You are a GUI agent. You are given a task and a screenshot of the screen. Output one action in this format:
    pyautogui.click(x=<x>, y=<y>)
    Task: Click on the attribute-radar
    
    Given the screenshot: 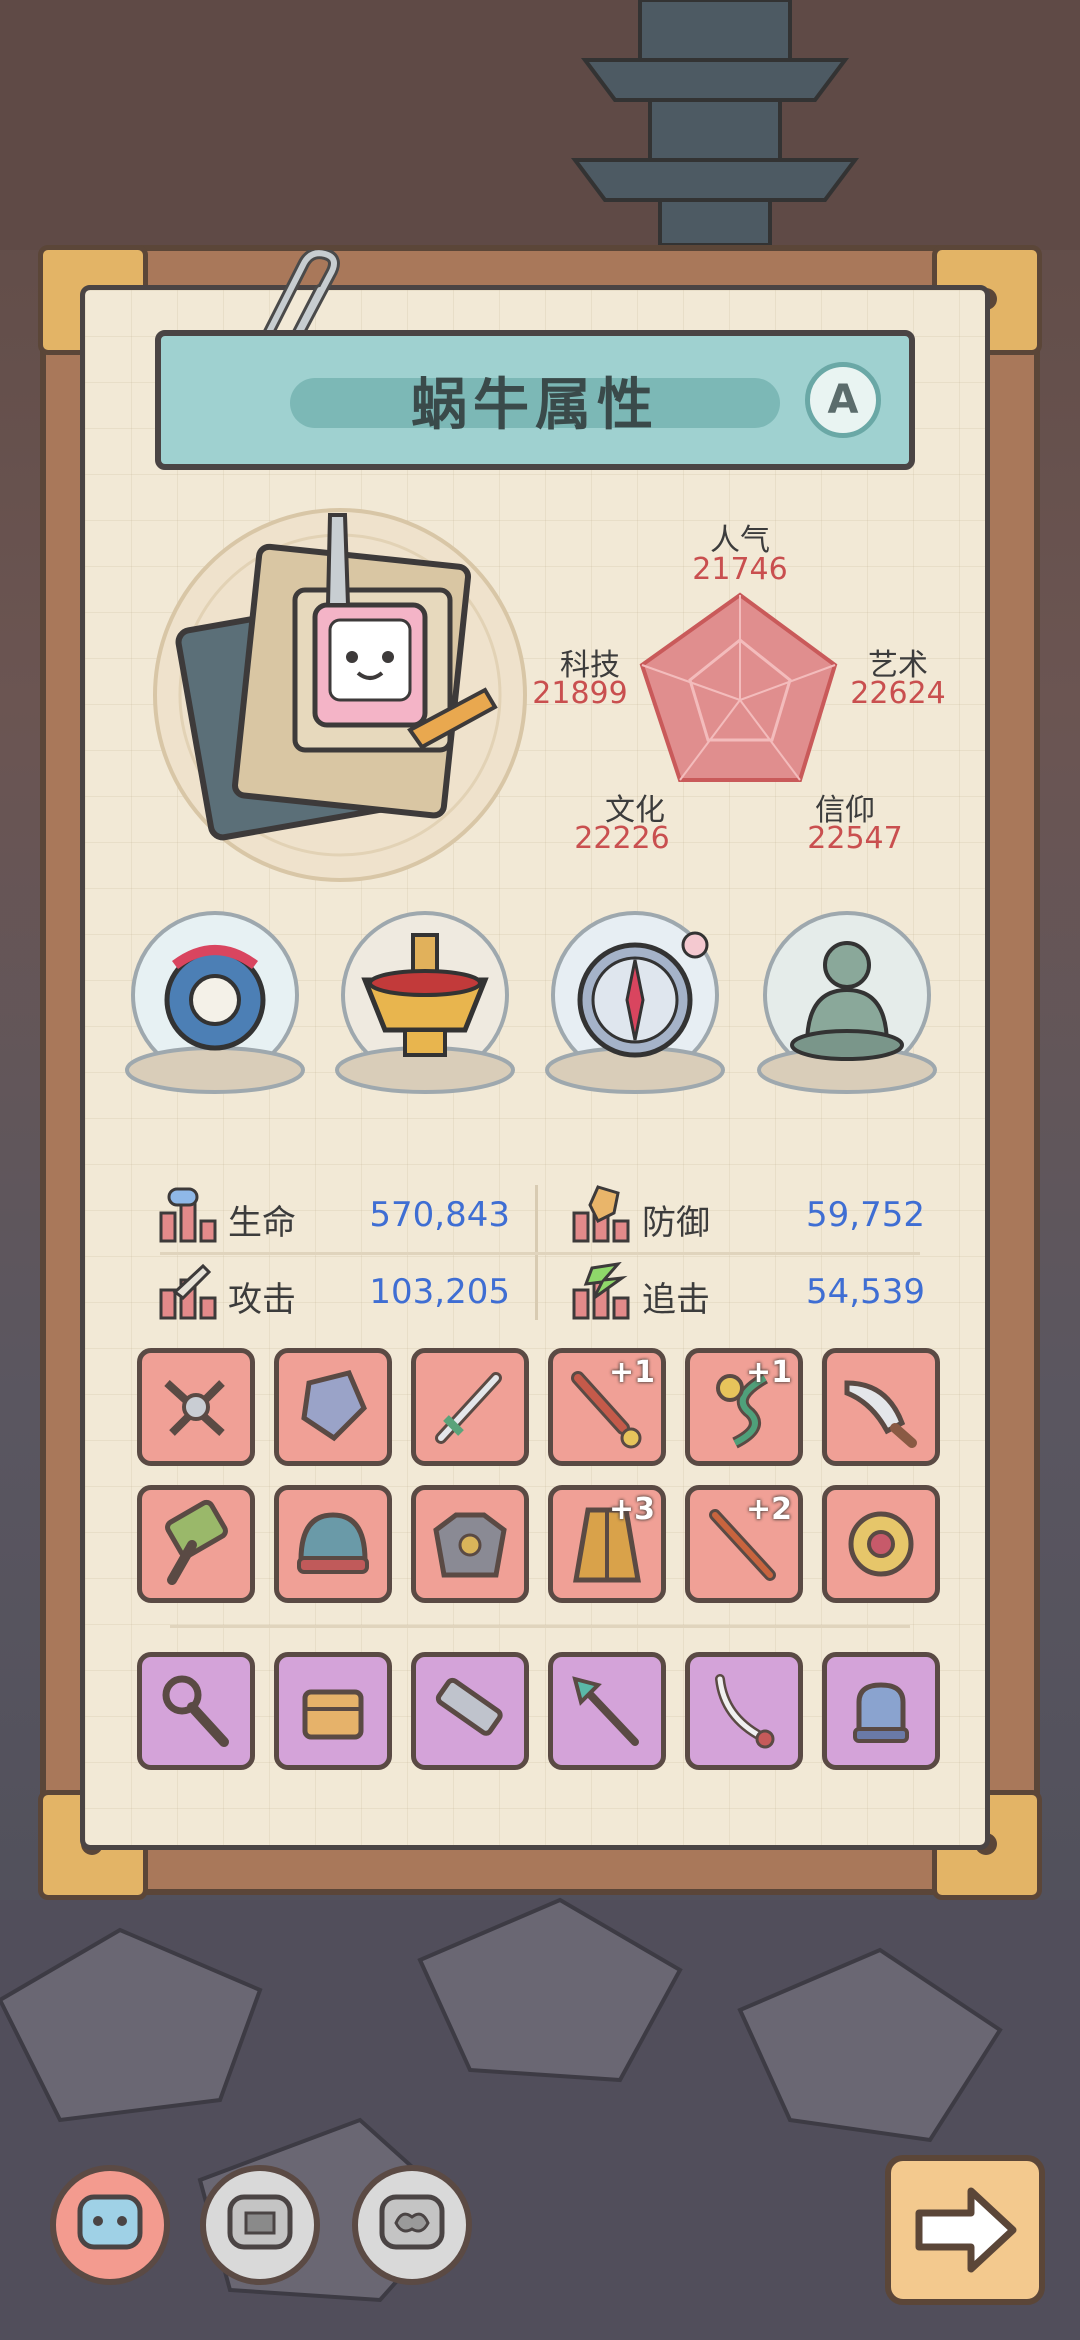 What is the action you would take?
    pyautogui.click(x=738, y=687)
    